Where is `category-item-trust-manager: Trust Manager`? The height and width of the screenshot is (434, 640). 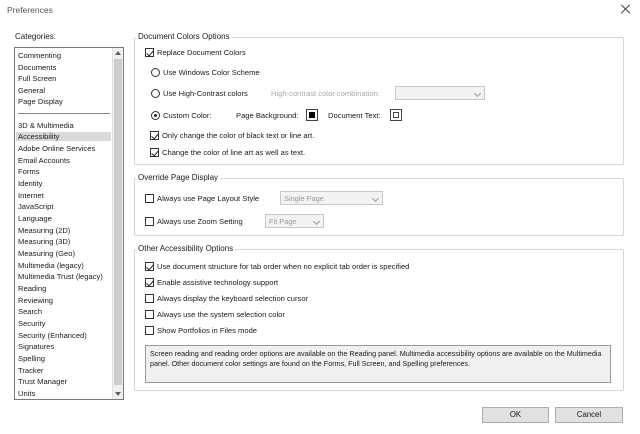 category-item-trust-manager: Trust Manager is located at coordinates (42, 381).